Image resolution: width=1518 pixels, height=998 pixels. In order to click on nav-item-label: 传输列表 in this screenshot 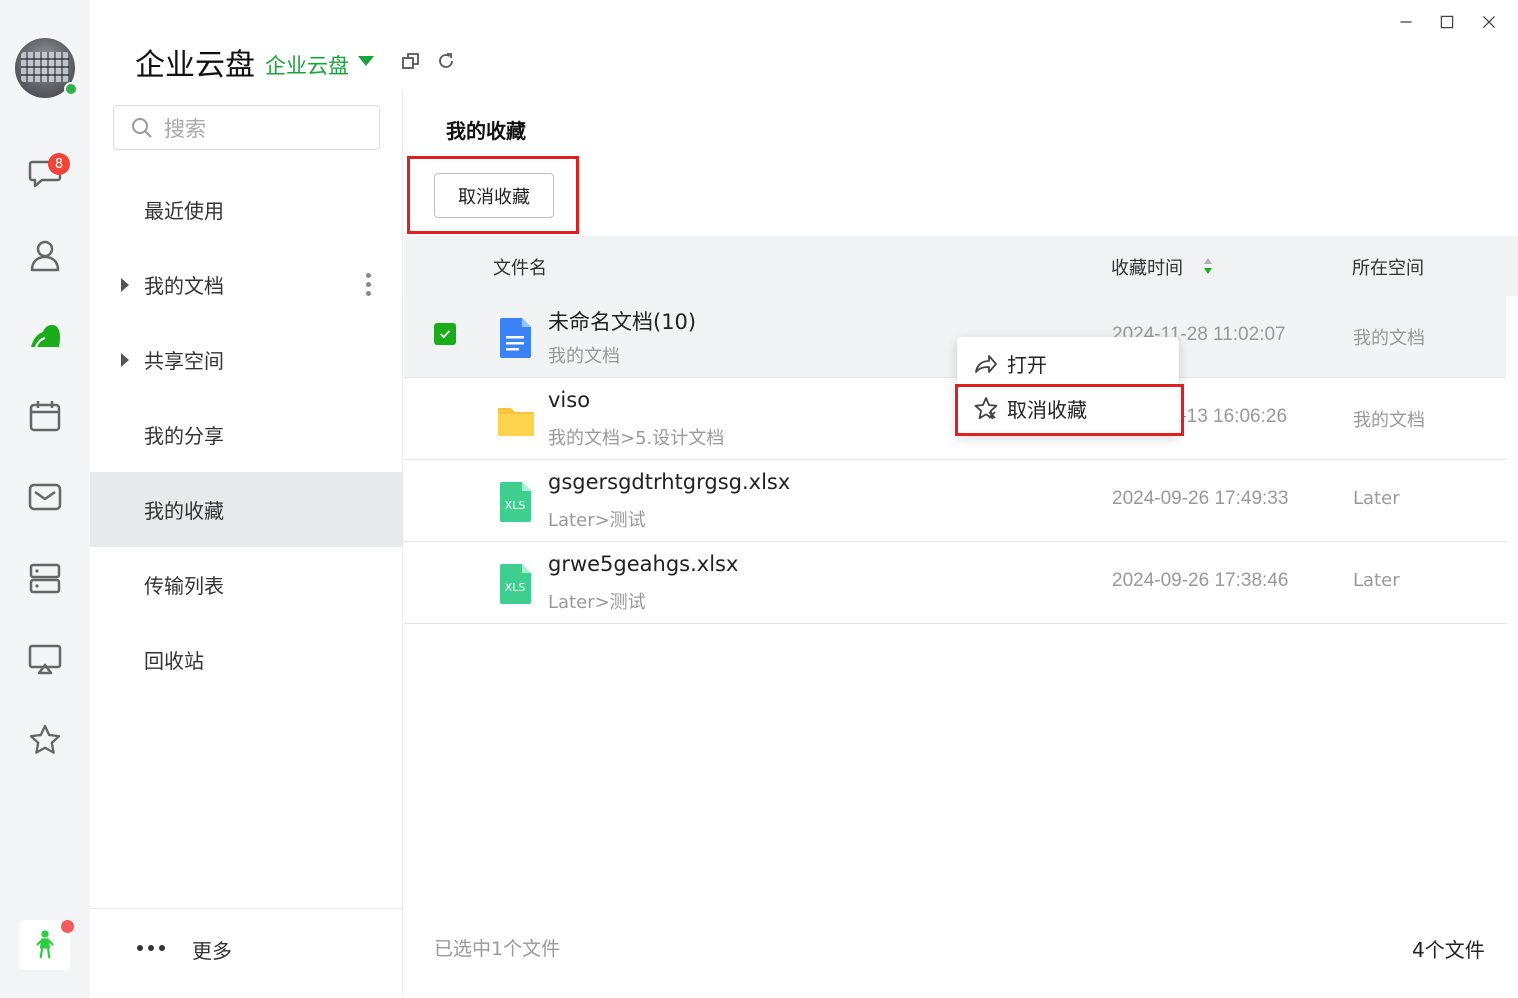, I will do `click(184, 586)`.